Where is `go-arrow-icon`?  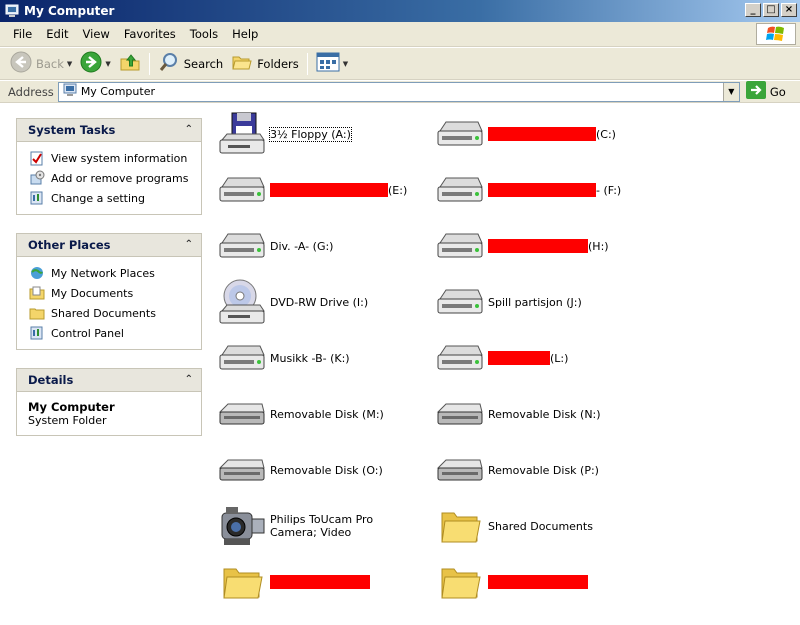
go-arrow-icon is located at coordinates (755, 91).